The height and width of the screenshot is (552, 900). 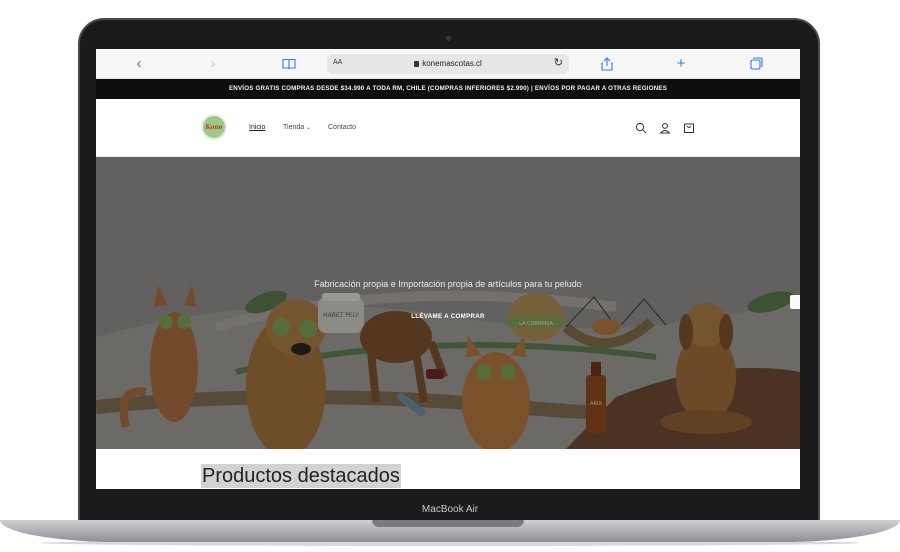 I want to click on lock-icon, so click(x=417, y=64).